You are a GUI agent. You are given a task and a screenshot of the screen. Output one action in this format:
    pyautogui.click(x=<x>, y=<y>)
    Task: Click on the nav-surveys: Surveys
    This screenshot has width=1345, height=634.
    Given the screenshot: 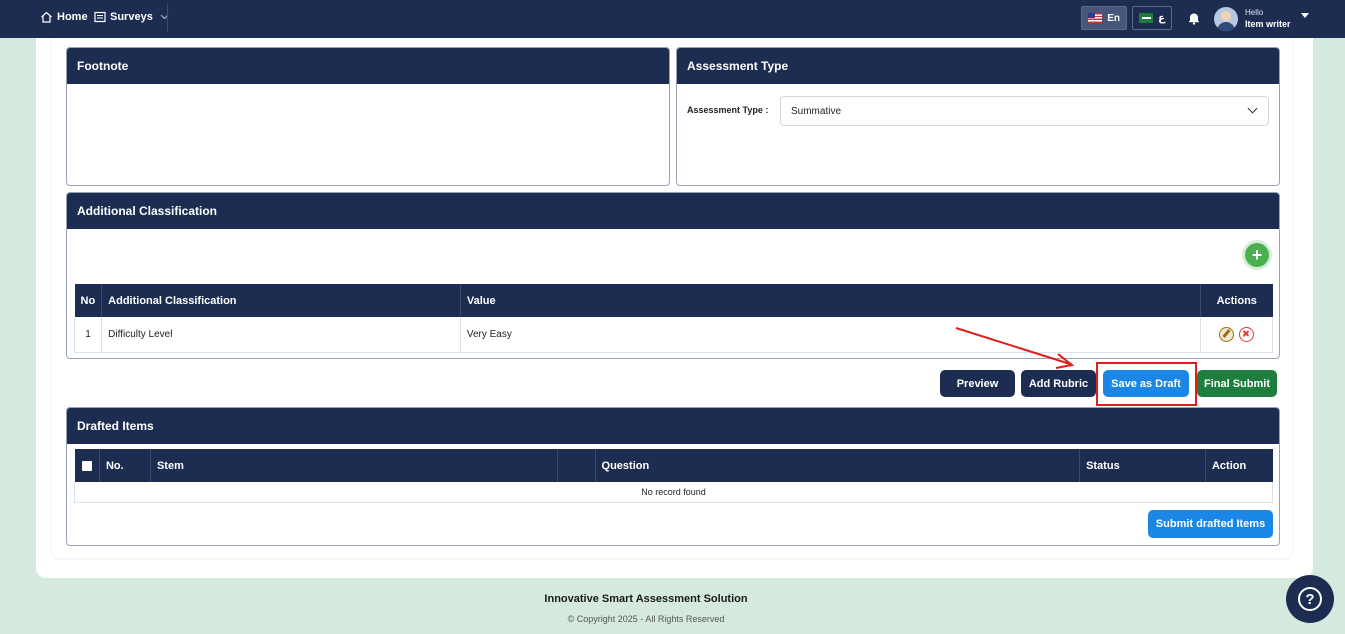 What is the action you would take?
    pyautogui.click(x=131, y=17)
    